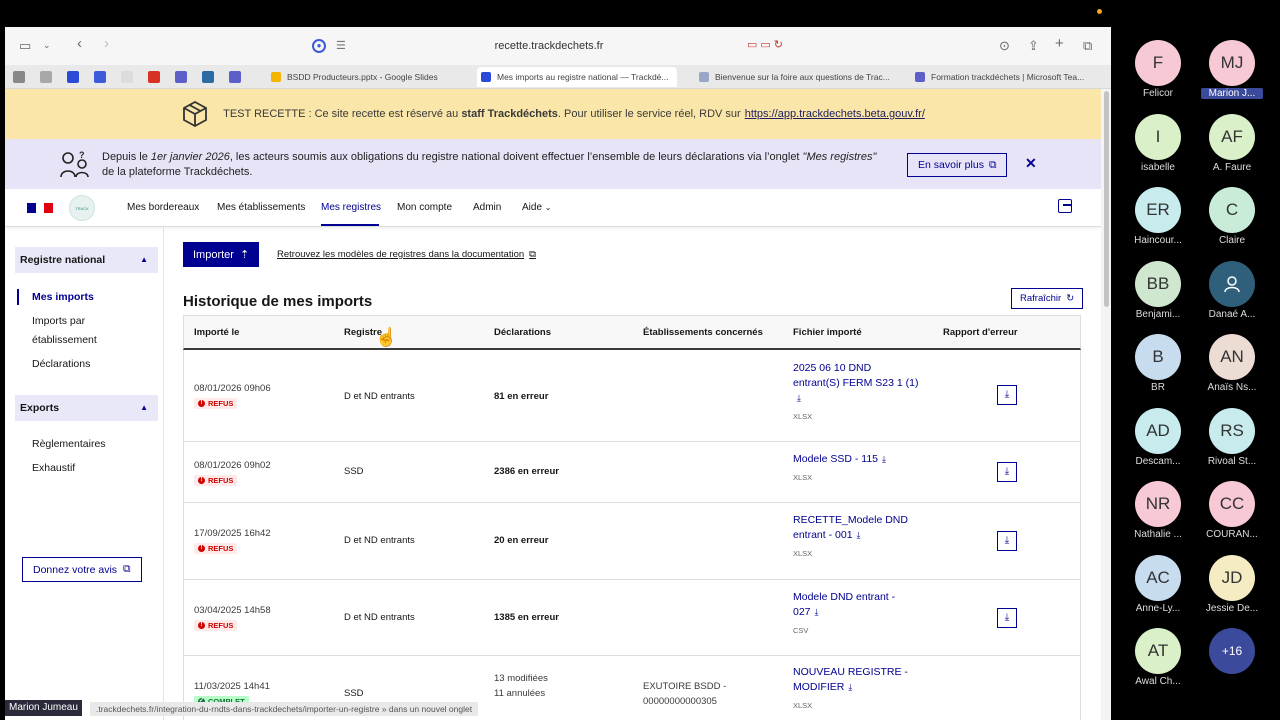 This screenshot has width=1280, height=720. I want to click on url-text: recette.trackdechets.fr, so click(549, 46).